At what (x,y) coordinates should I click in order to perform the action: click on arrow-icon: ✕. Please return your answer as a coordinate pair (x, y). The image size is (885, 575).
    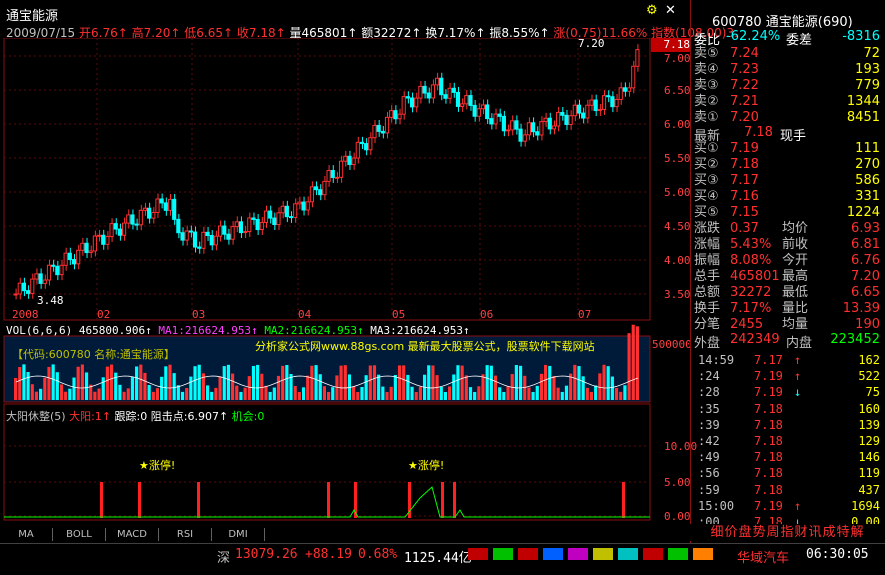
    Looking at the image, I should click on (670, 10).